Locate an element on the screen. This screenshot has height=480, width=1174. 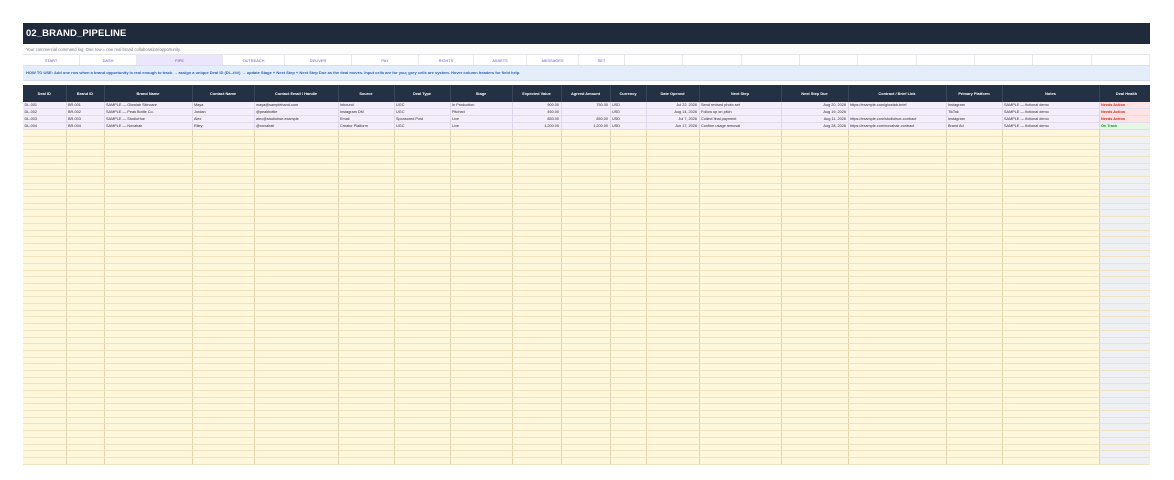
table-cell: Jun 17, 2026 is located at coordinates (673, 126).